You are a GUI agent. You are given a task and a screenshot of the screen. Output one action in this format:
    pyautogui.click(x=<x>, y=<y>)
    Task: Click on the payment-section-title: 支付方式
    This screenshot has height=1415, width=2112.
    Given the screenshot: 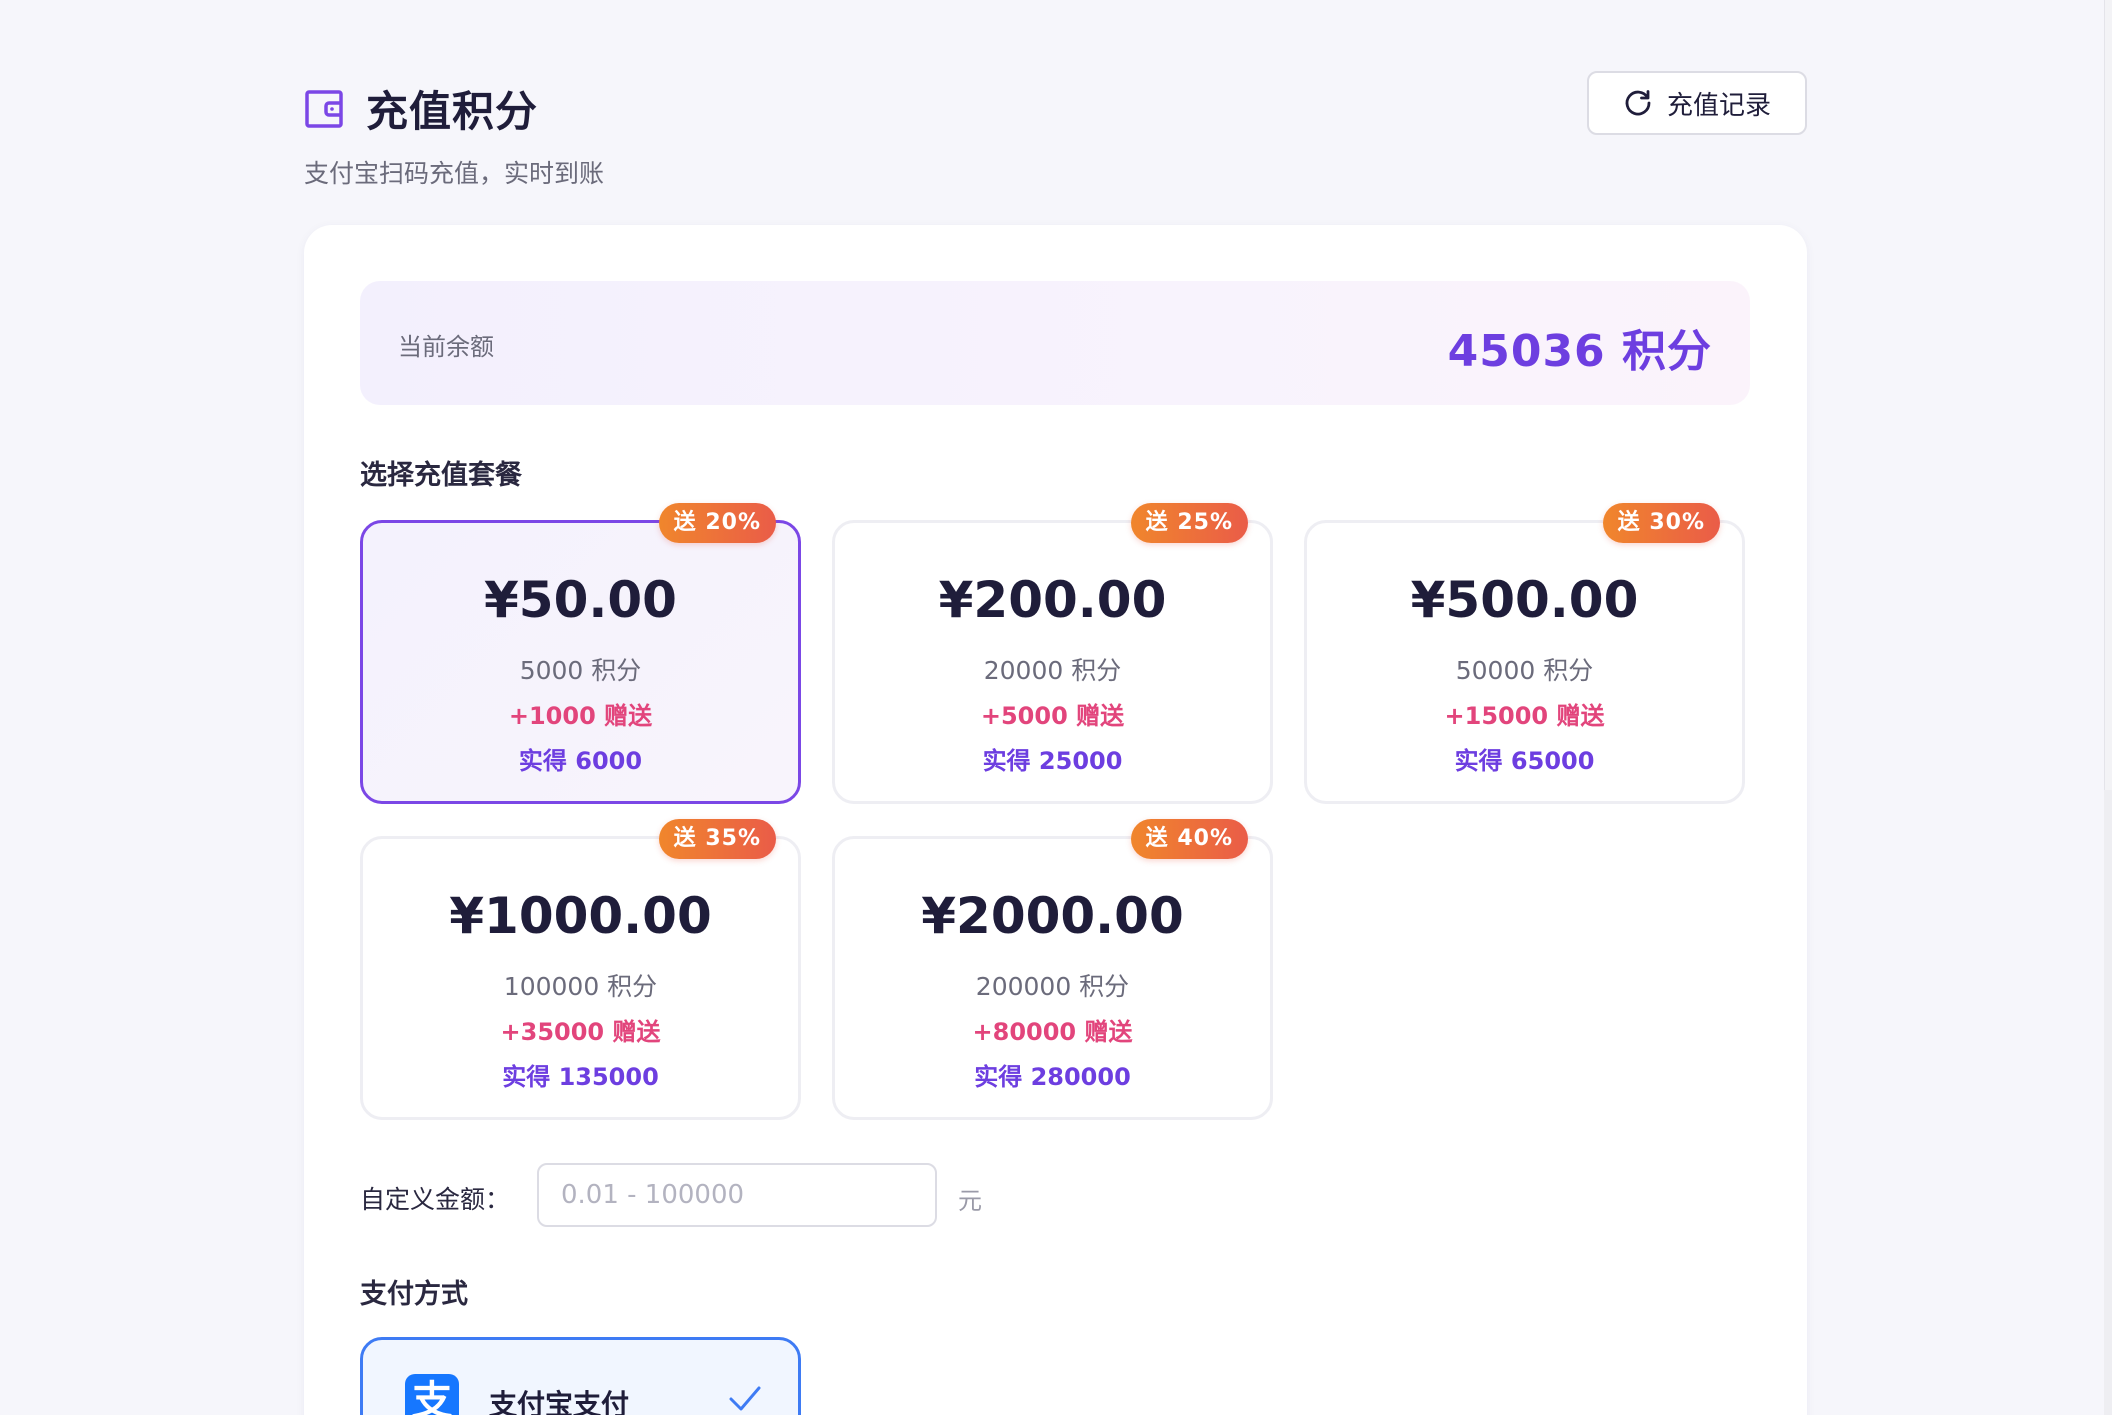 What is the action you would take?
    pyautogui.click(x=414, y=1294)
    